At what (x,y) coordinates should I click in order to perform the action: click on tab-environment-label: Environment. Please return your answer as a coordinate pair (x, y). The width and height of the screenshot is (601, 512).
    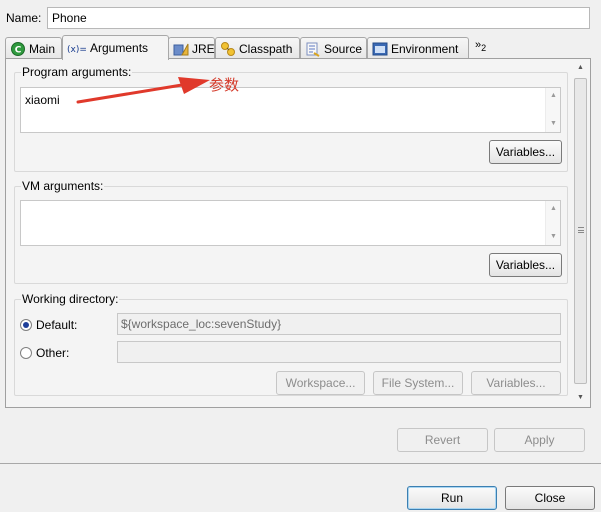
    Looking at the image, I should click on (425, 48).